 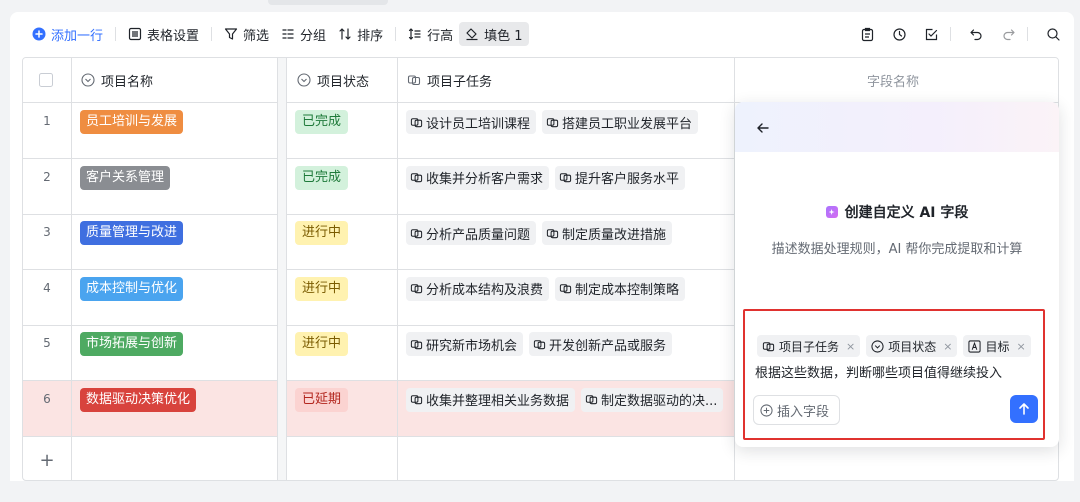 What do you see at coordinates (47, 176) in the screenshot?
I see `row-number: 2` at bounding box center [47, 176].